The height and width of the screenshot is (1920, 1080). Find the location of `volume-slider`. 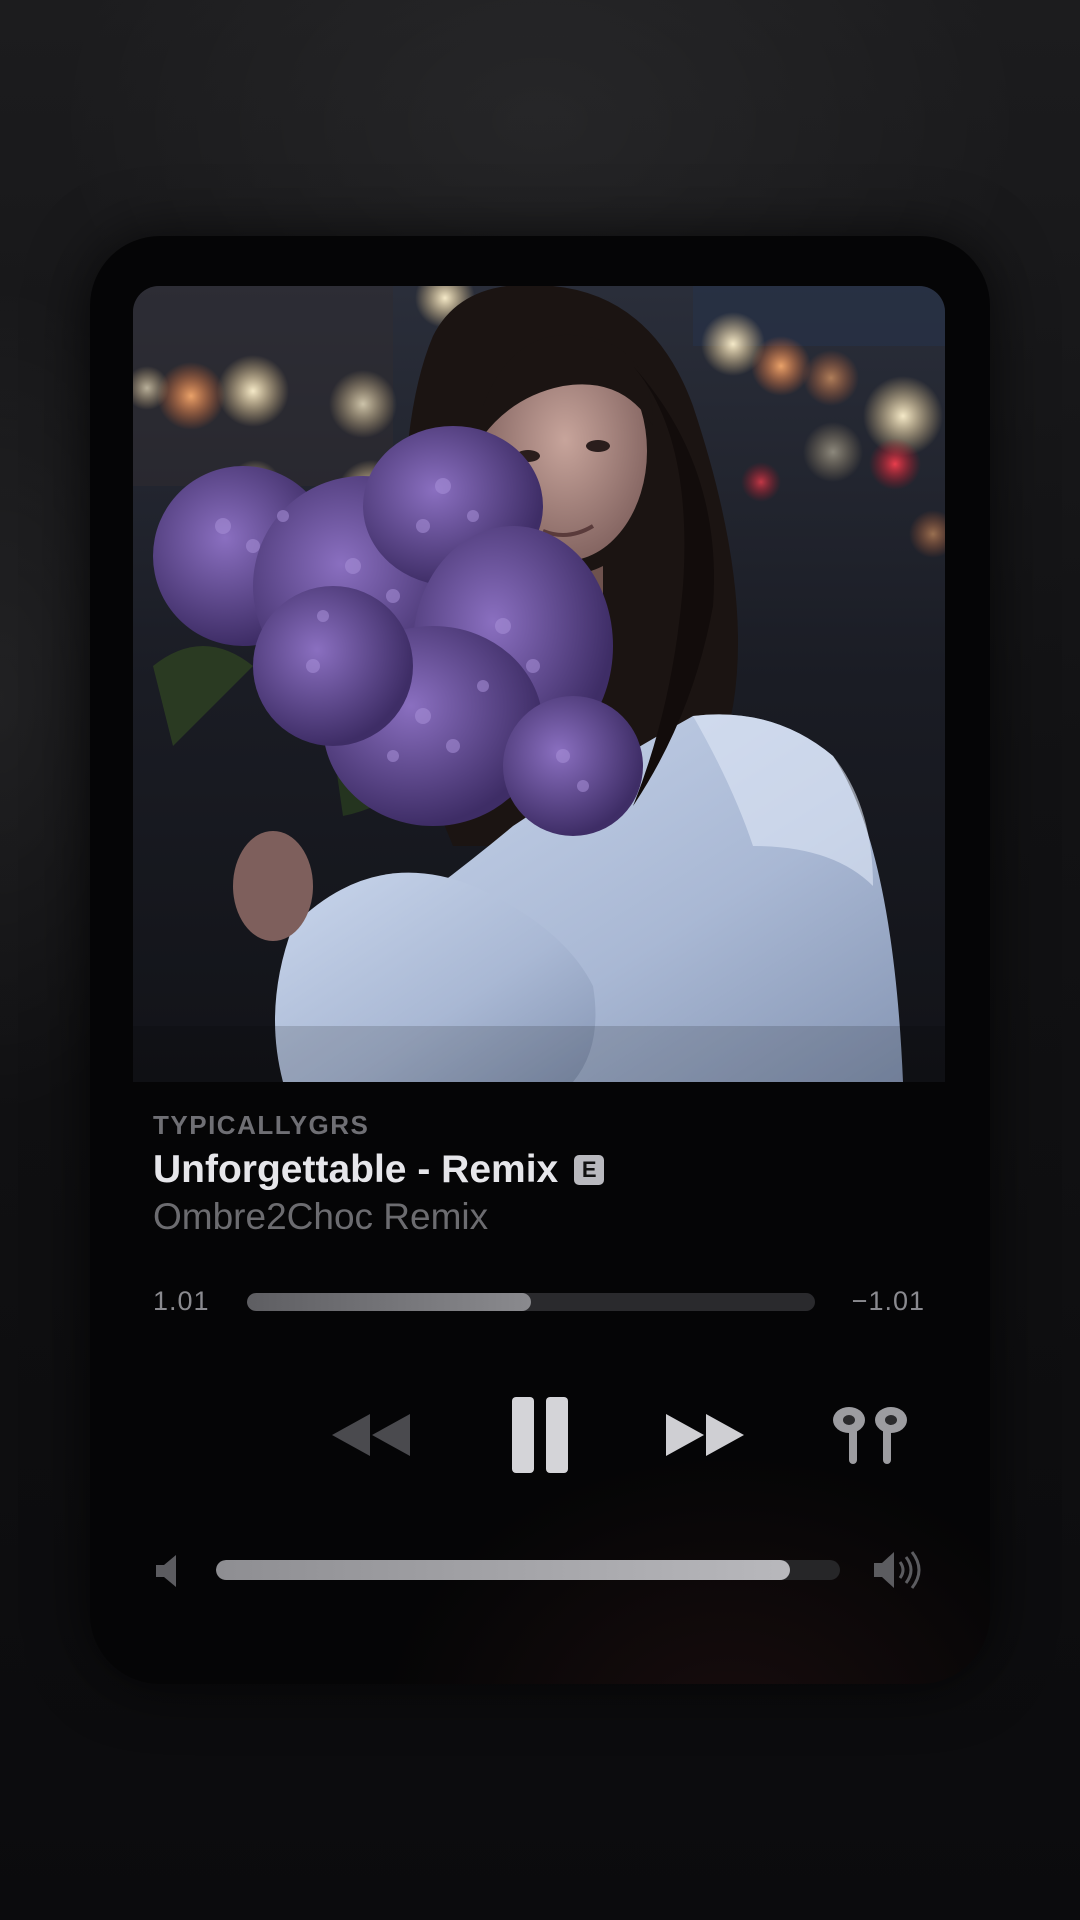

volume-slider is located at coordinates (528, 1570).